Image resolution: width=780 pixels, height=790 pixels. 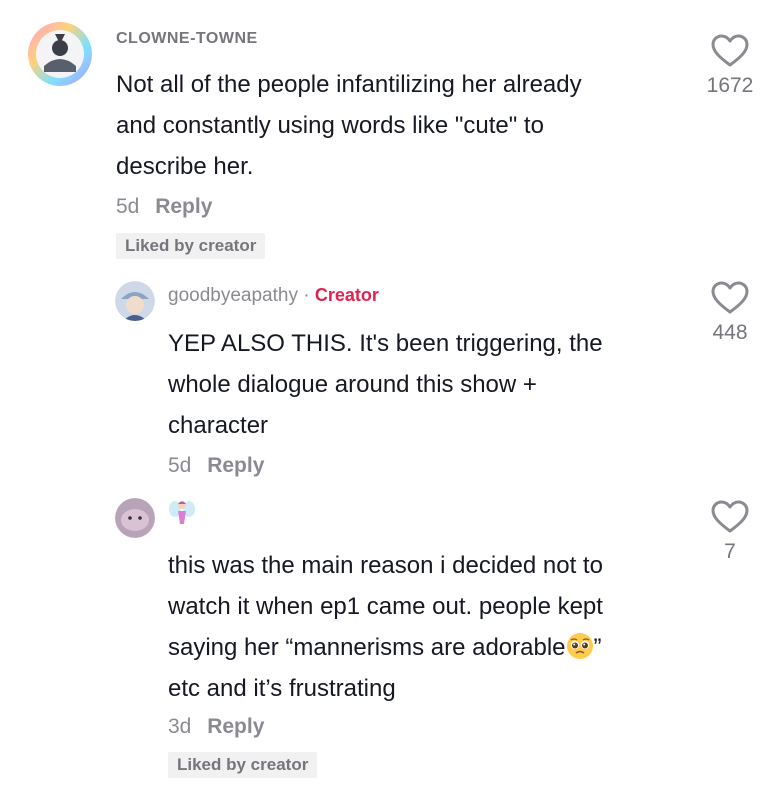 I want to click on comment-text-line-3: saying her “mannerisms are adorable ”, so click(x=385, y=647).